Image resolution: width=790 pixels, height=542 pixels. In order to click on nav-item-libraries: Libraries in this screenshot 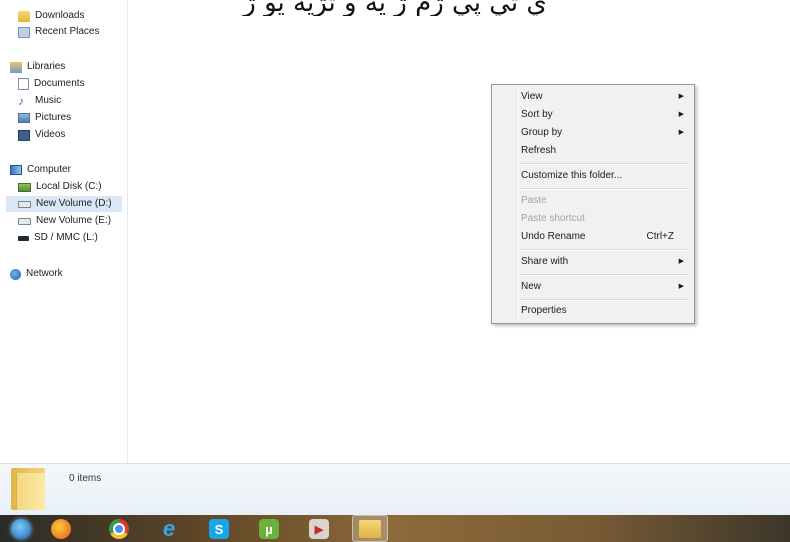, I will do `click(37, 67)`.